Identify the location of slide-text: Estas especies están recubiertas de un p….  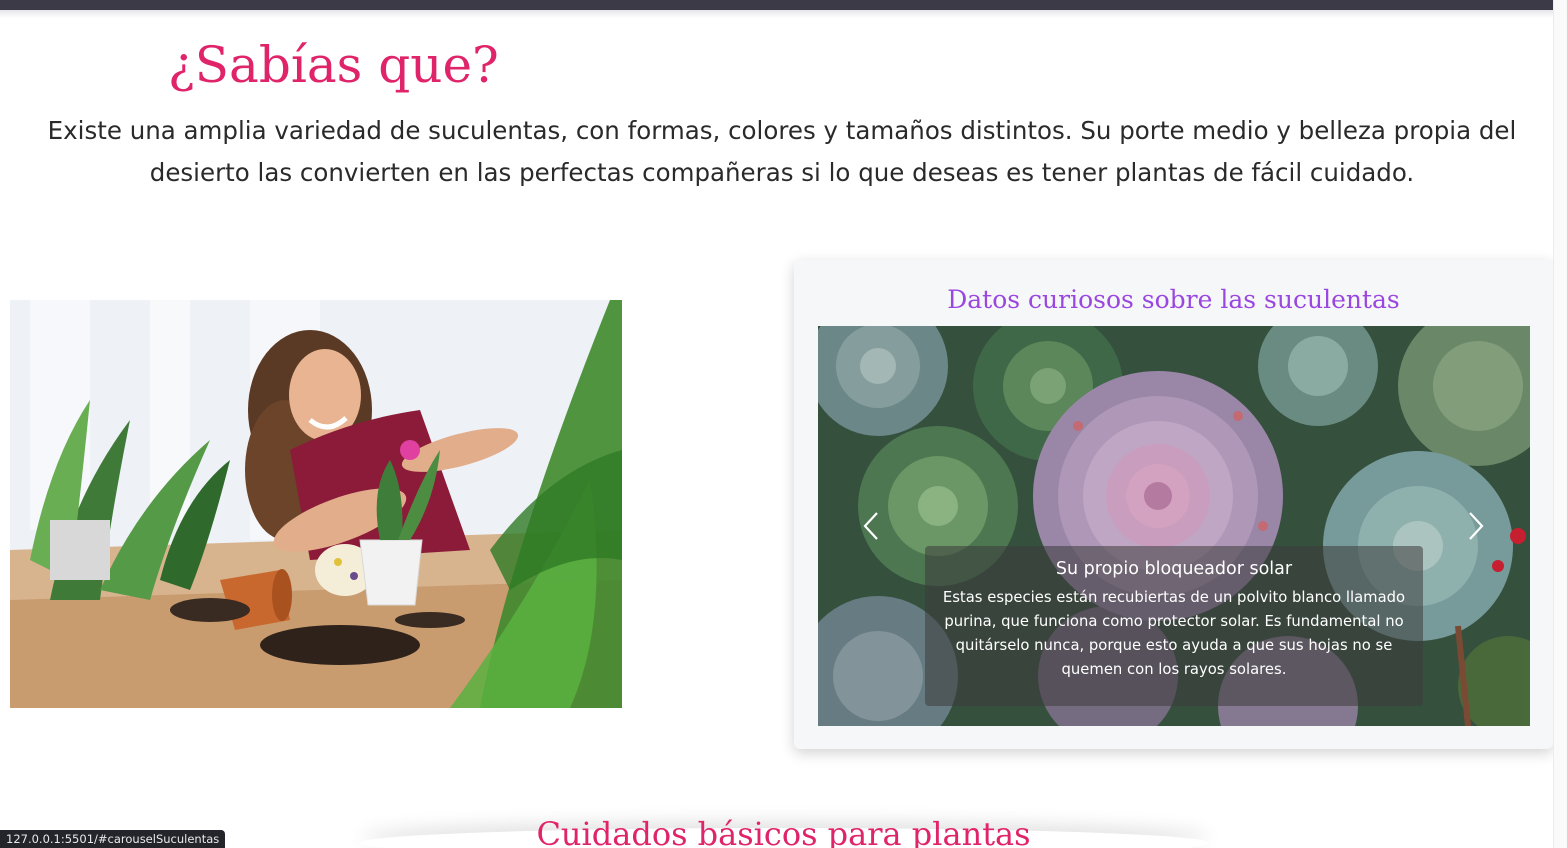
(1174, 633).